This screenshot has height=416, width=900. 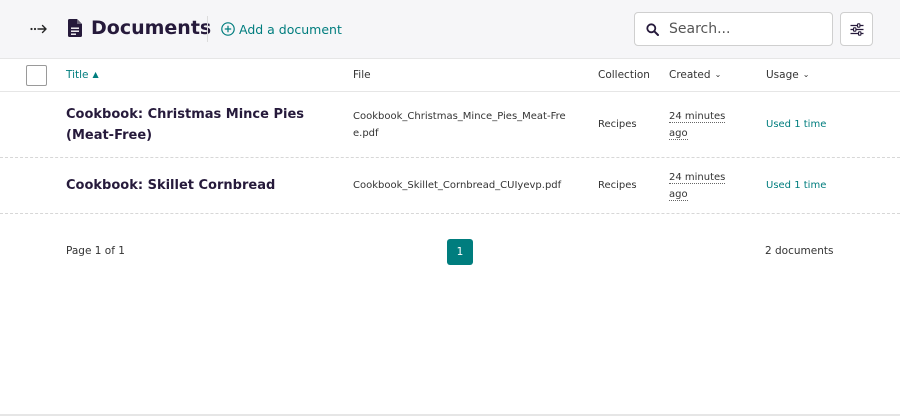 I want to click on page-button-current: 1, so click(x=460, y=252).